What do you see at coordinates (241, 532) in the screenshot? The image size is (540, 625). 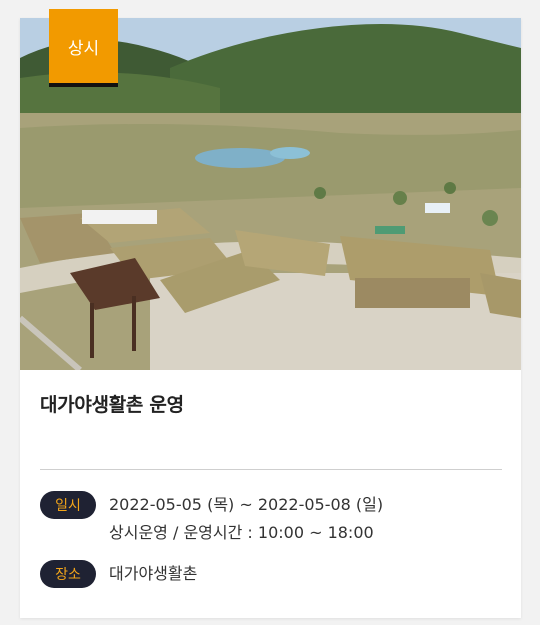 I see `schedule-hours: 상시운영 / 운영시간 : 10:00 ~ 18:00` at bounding box center [241, 532].